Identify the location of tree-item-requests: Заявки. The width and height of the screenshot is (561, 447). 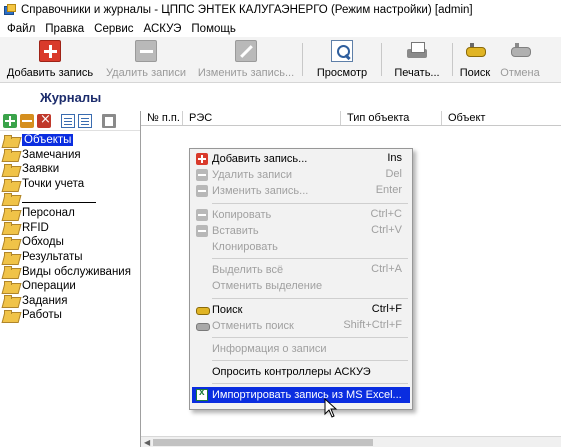
(70, 169).